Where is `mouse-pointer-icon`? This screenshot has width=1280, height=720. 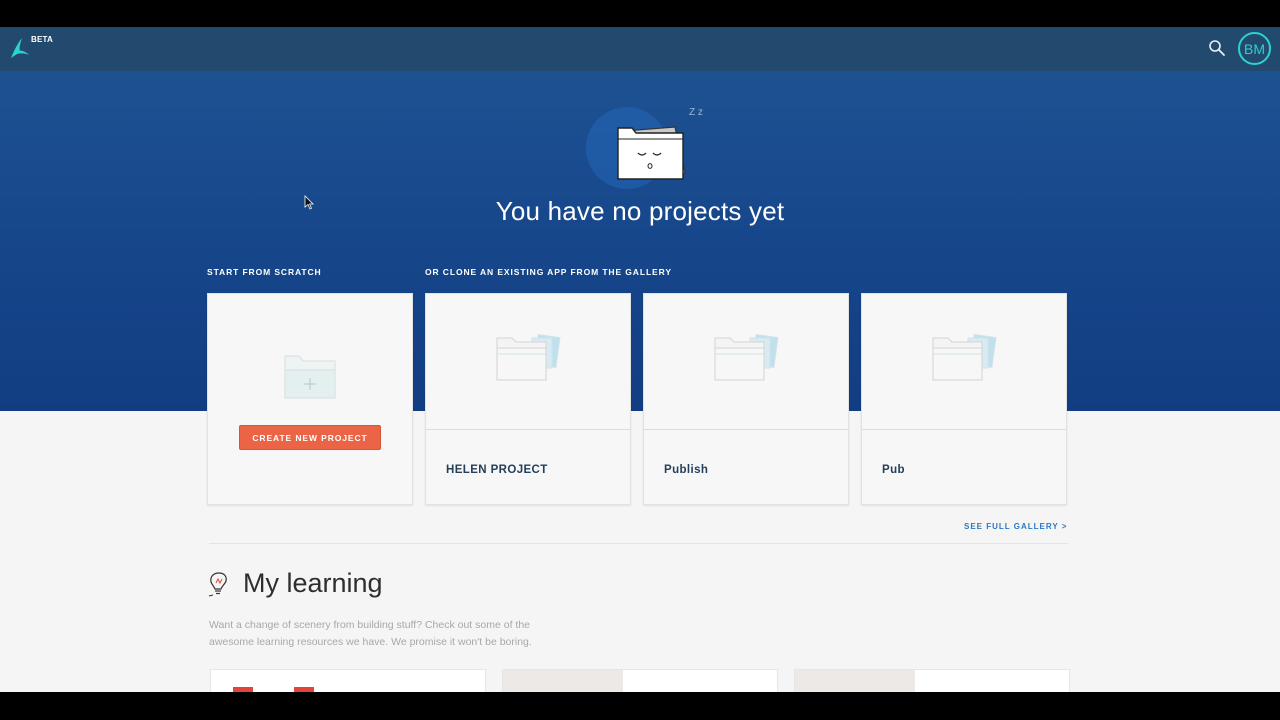 mouse-pointer-icon is located at coordinates (309, 202).